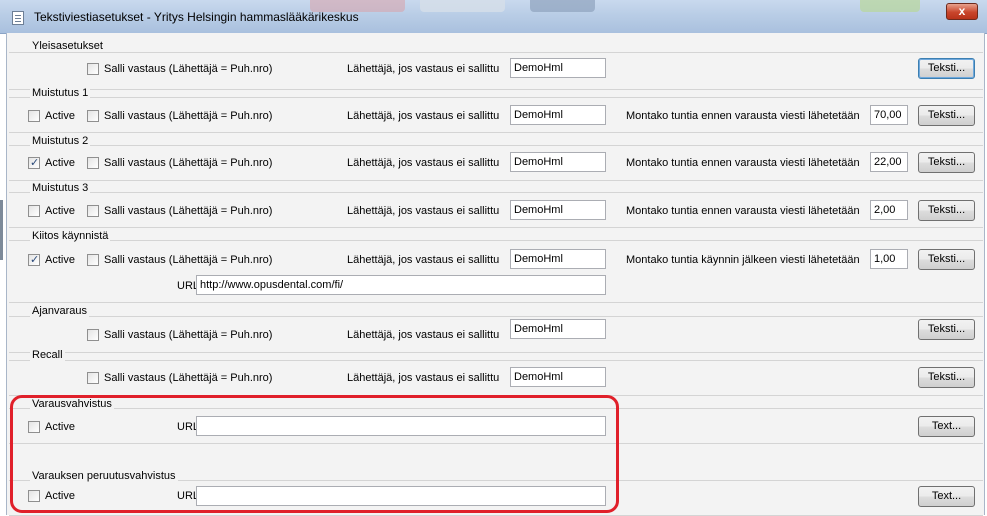  Describe the element at coordinates (889, 115) in the screenshot. I see `hours-input: 70,00` at that location.